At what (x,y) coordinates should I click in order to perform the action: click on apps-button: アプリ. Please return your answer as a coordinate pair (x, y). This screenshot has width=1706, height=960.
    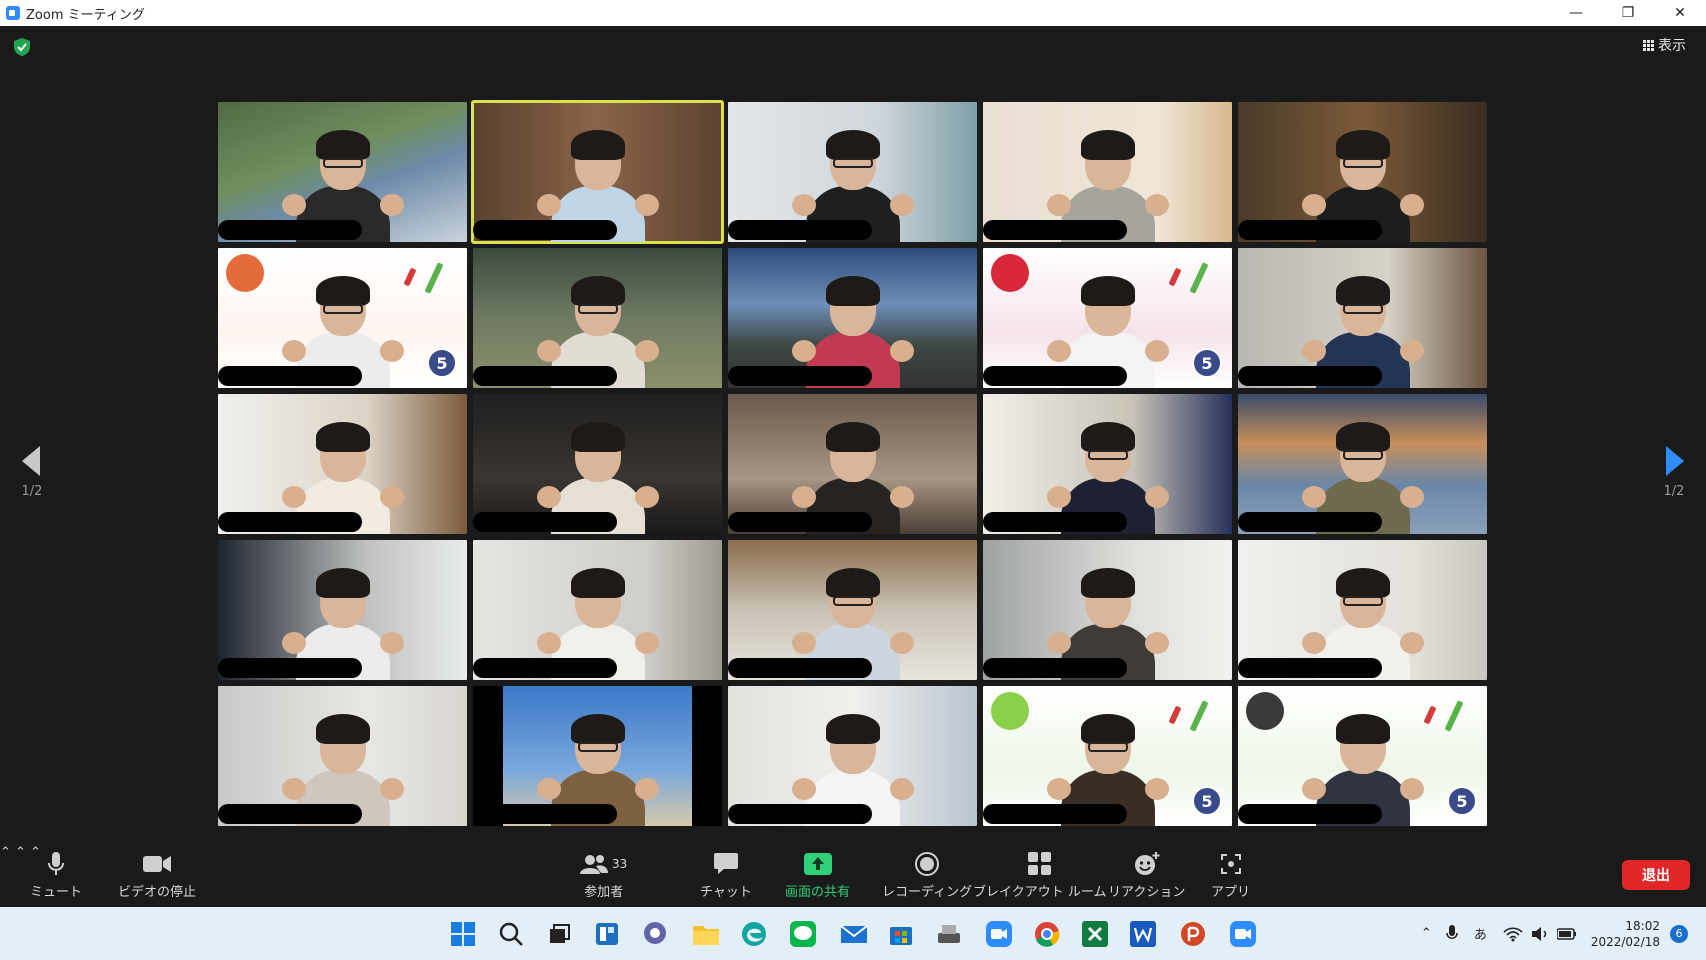
    Looking at the image, I should click on (1230, 875).